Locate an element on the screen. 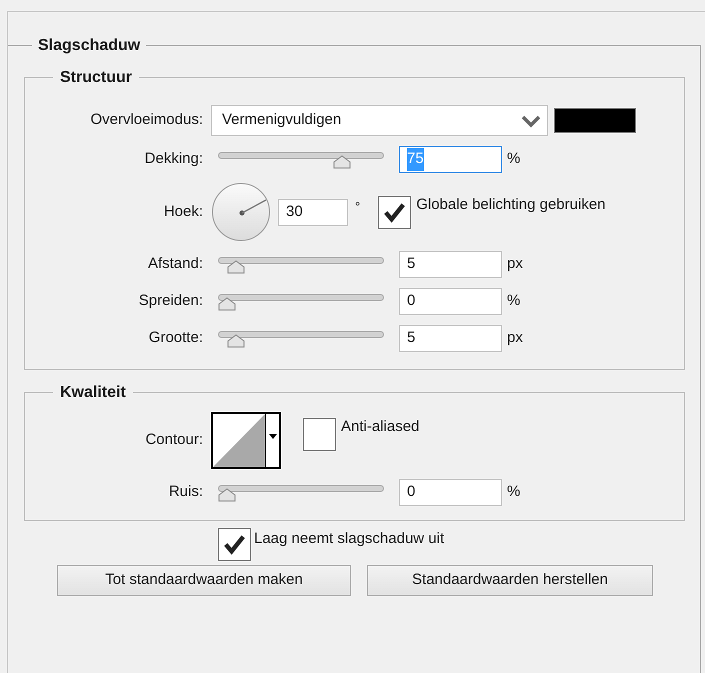 The height and width of the screenshot is (673, 705). field-label: Spreiden: is located at coordinates (170, 301).